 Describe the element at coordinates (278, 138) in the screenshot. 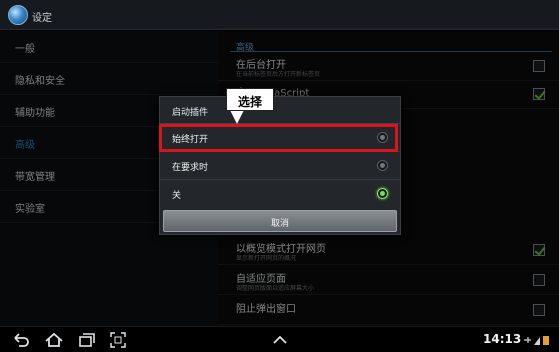

I see `highlight-box` at that location.